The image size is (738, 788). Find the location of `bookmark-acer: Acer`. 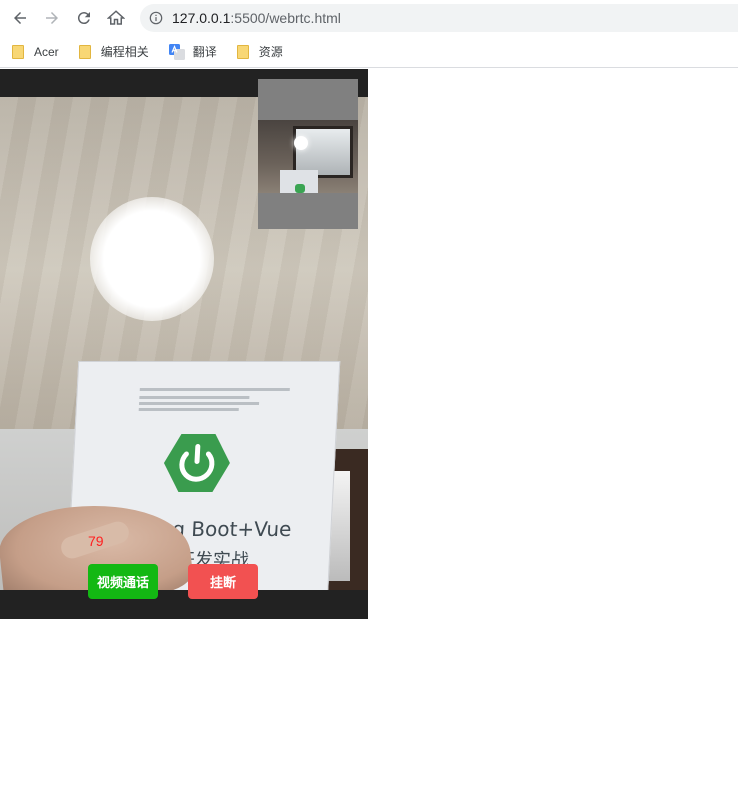

bookmark-acer: Acer is located at coordinates (33, 52).